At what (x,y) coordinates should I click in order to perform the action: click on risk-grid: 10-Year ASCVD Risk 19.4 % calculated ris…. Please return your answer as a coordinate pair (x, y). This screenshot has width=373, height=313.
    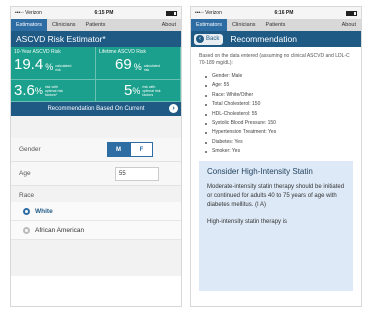
    Looking at the image, I should click on (96, 74).